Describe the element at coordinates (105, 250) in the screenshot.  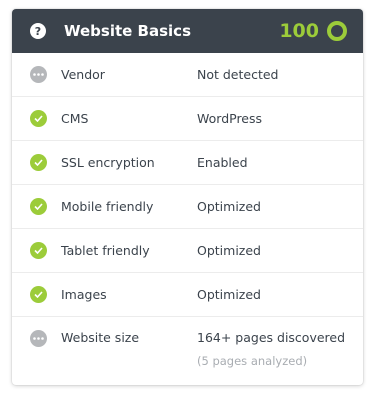
I see `row-label: Tablet friendly` at that location.